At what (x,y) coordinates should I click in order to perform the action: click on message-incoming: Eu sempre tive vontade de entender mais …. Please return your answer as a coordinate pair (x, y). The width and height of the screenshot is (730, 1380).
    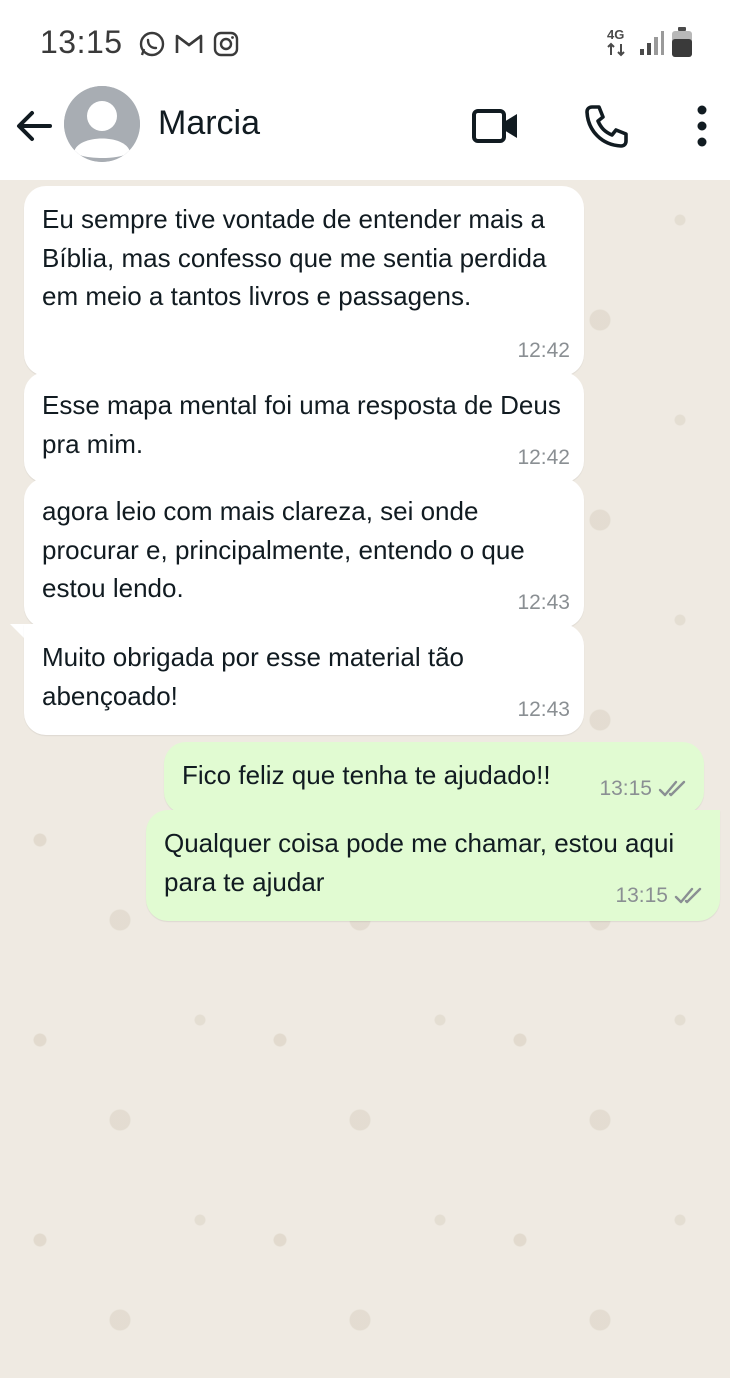
    Looking at the image, I should click on (304, 281).